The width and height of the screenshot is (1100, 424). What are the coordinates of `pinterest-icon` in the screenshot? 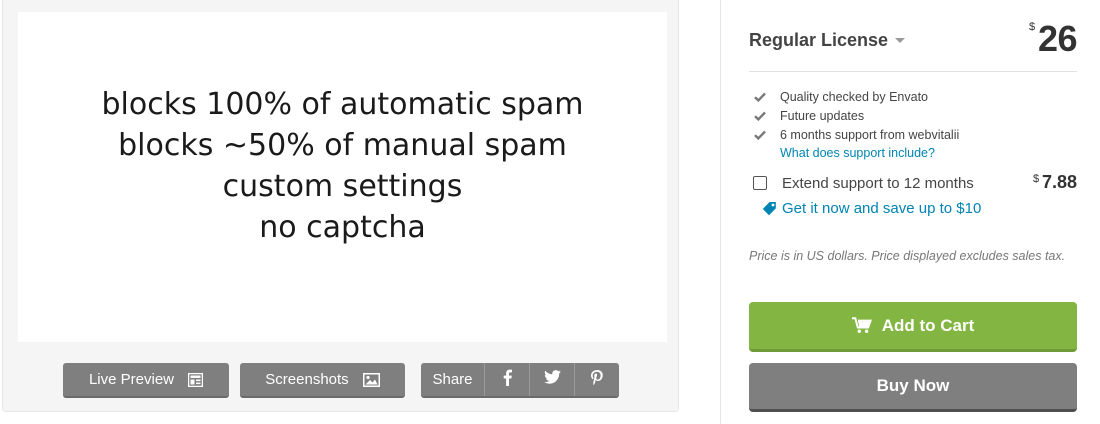 It's located at (597, 379).